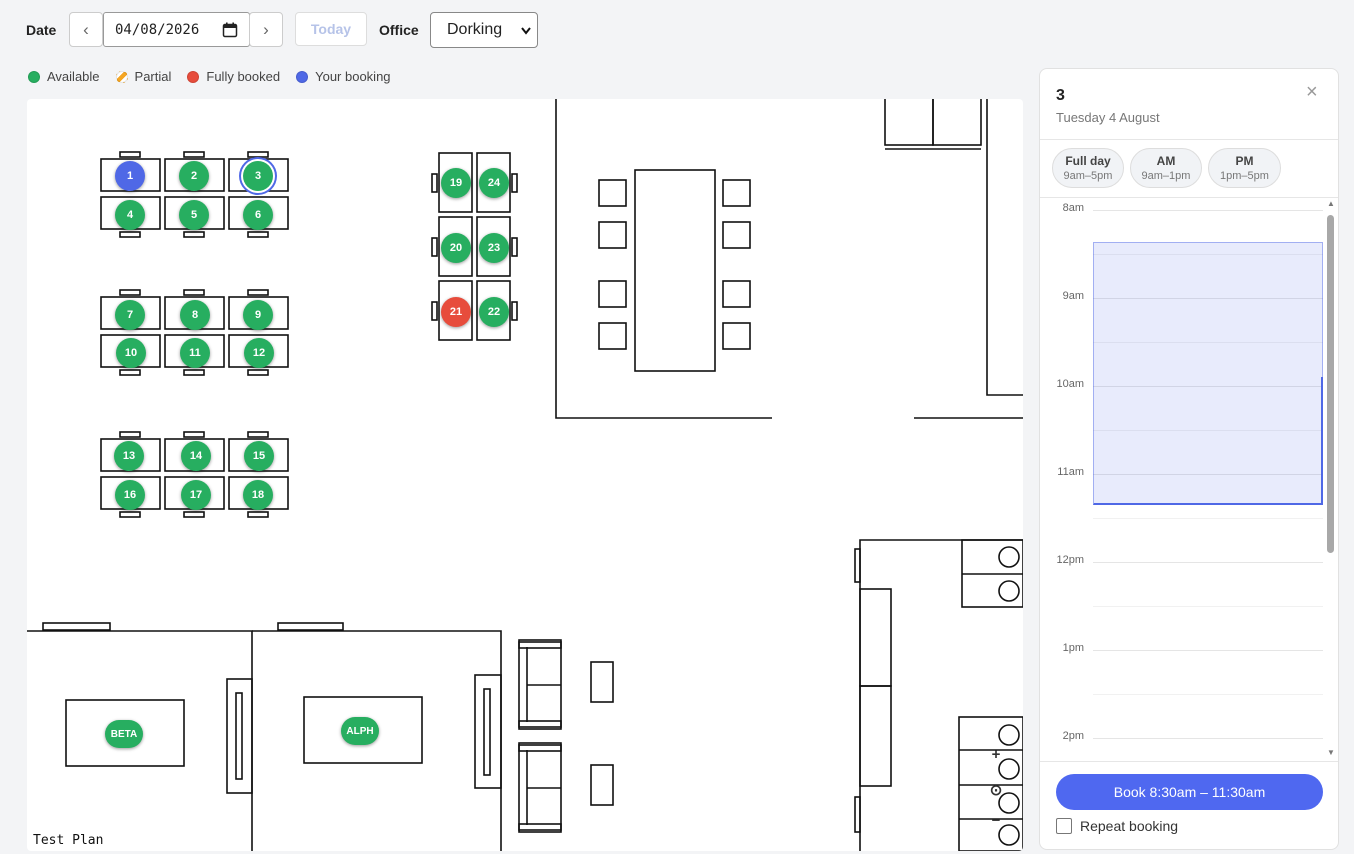 The image size is (1354, 854). Describe the element at coordinates (194, 215) in the screenshot. I see `seat-5: 5` at that location.